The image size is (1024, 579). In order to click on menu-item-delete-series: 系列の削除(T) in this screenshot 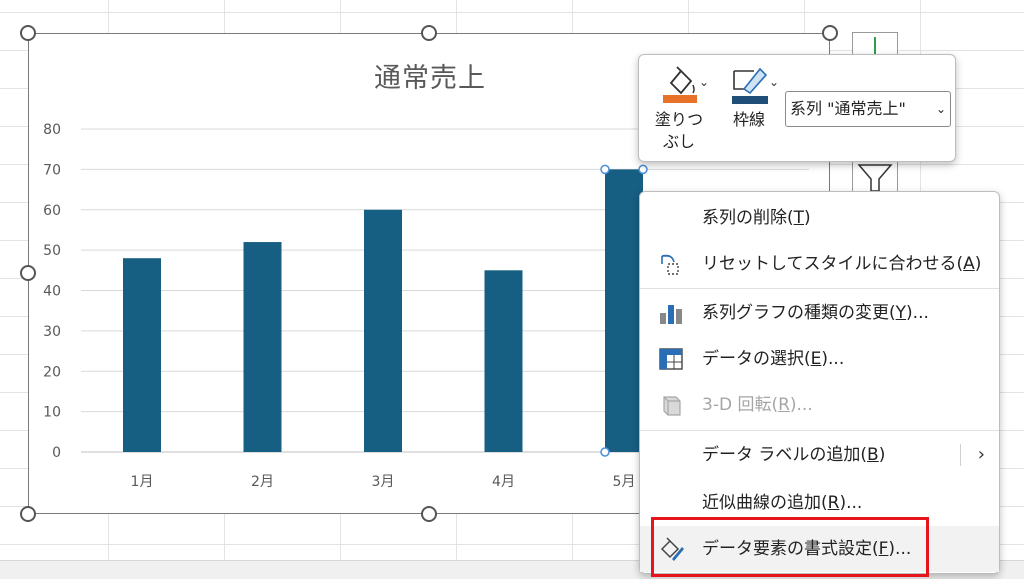, I will do `click(819, 218)`.